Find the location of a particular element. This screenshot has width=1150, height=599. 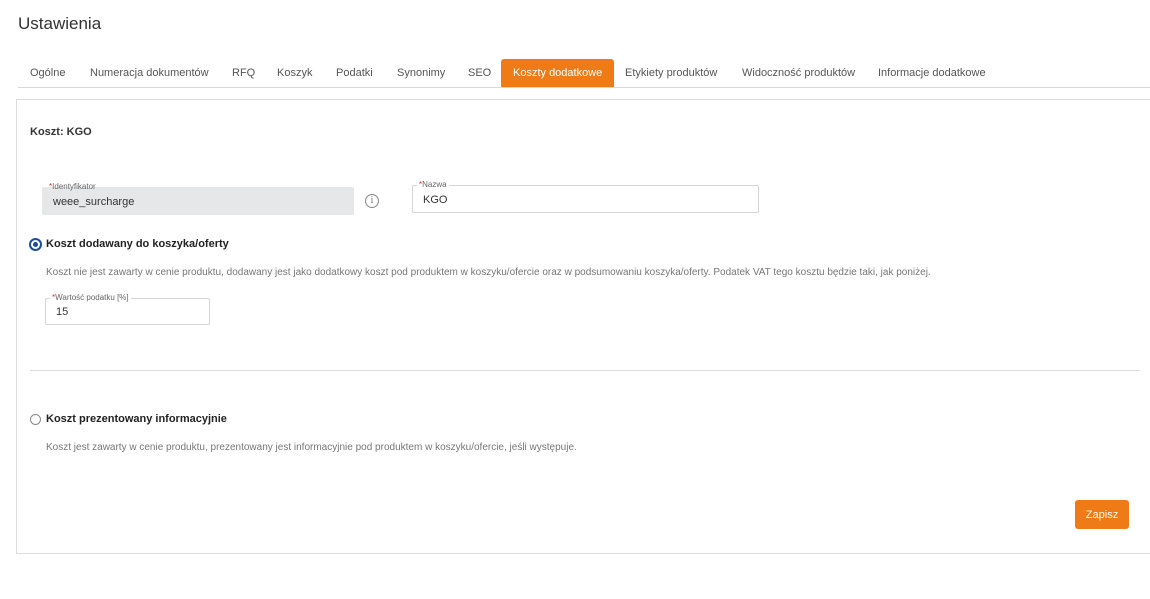

tax-value-label: *Wartość podatku [%] is located at coordinates (90, 298).